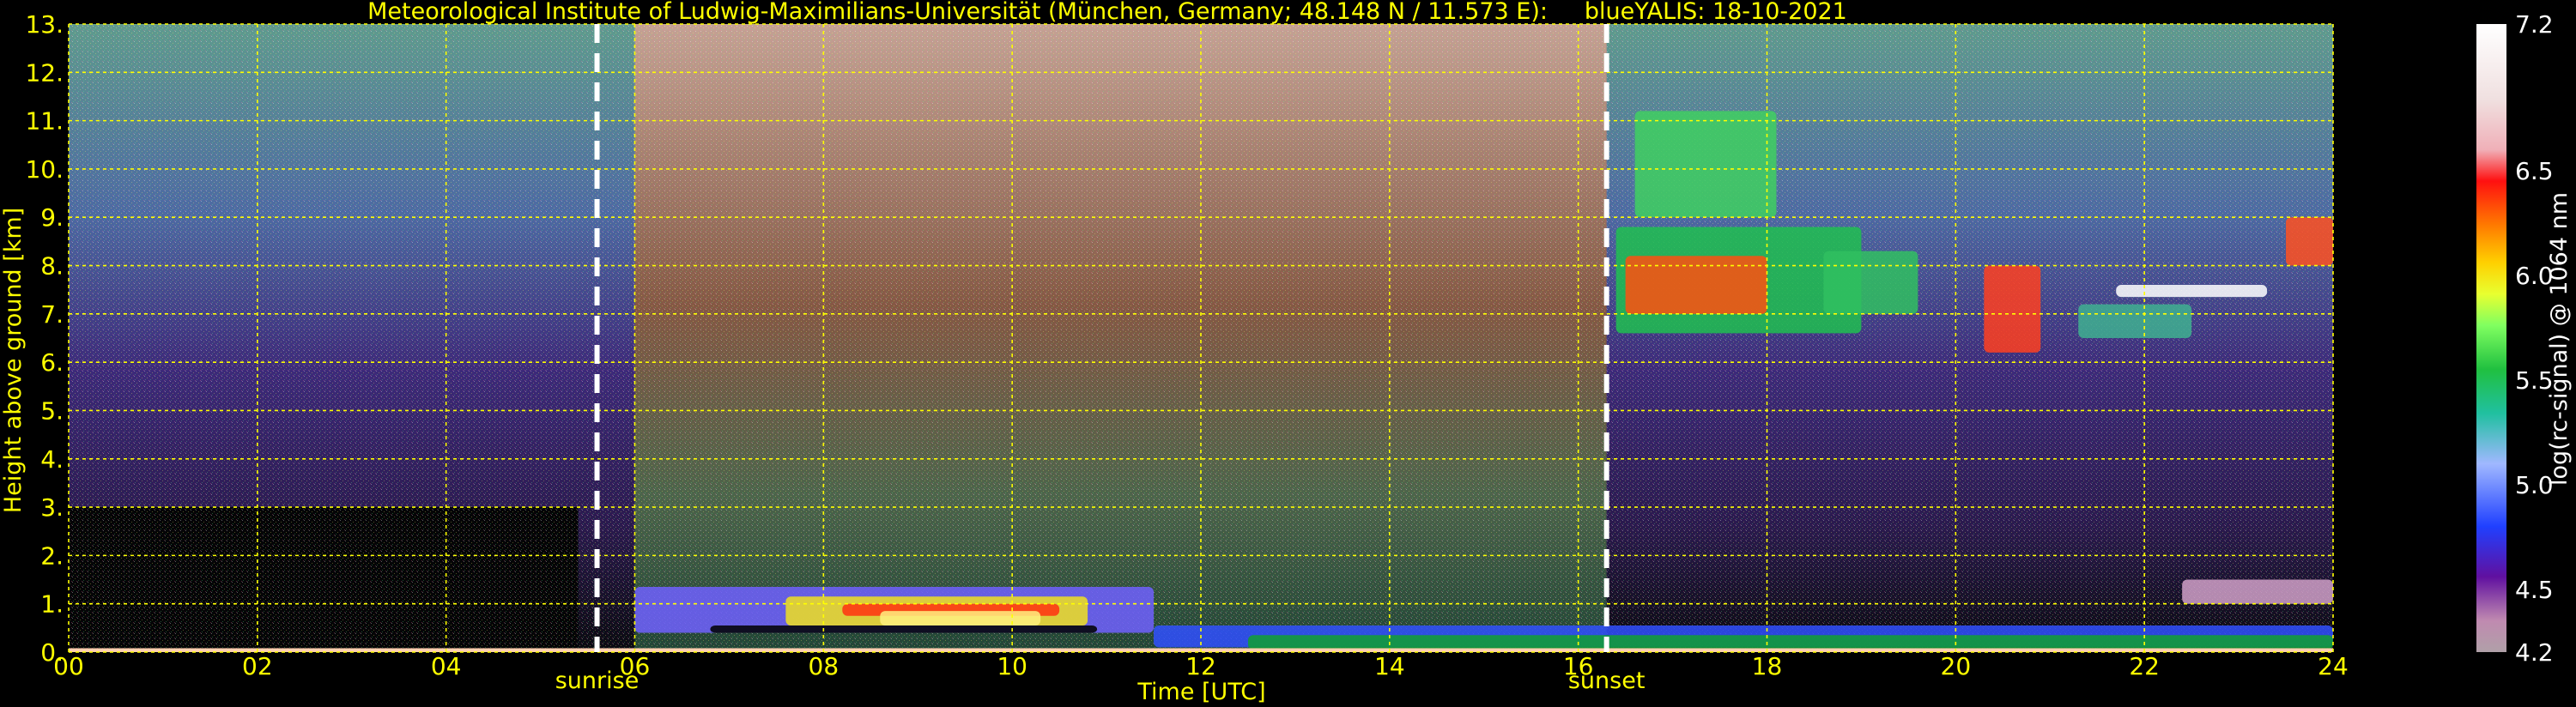  What do you see at coordinates (44, 122) in the screenshot?
I see `y-tick-label: 11.` at bounding box center [44, 122].